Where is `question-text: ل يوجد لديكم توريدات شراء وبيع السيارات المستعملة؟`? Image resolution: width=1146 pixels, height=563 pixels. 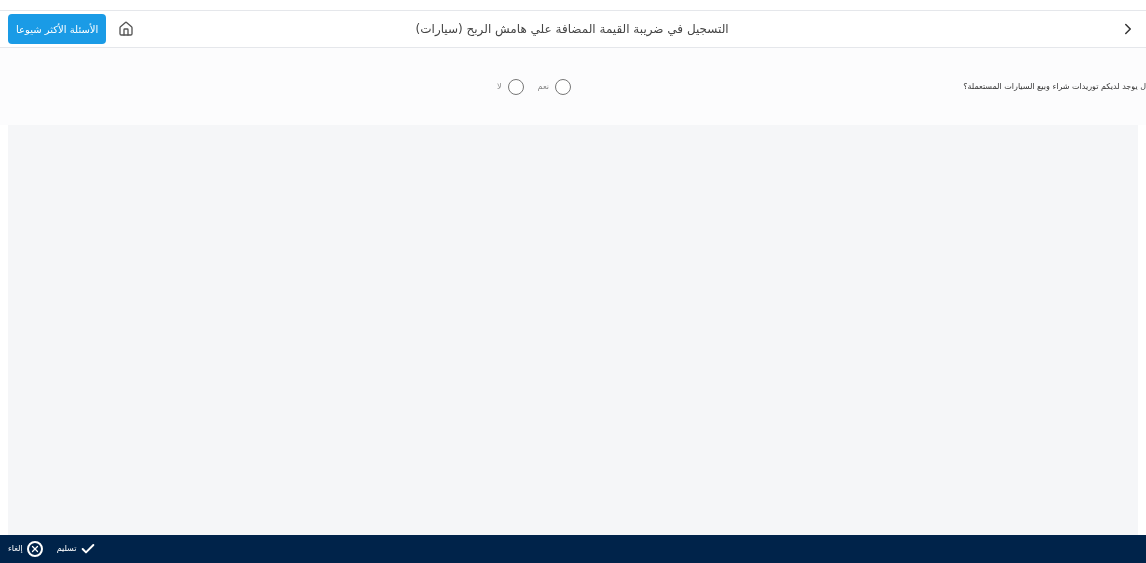
question-text: ل يوجد لديكم توريدات شراء وبيع السيارات المستعملة؟ is located at coordinates (1054, 86).